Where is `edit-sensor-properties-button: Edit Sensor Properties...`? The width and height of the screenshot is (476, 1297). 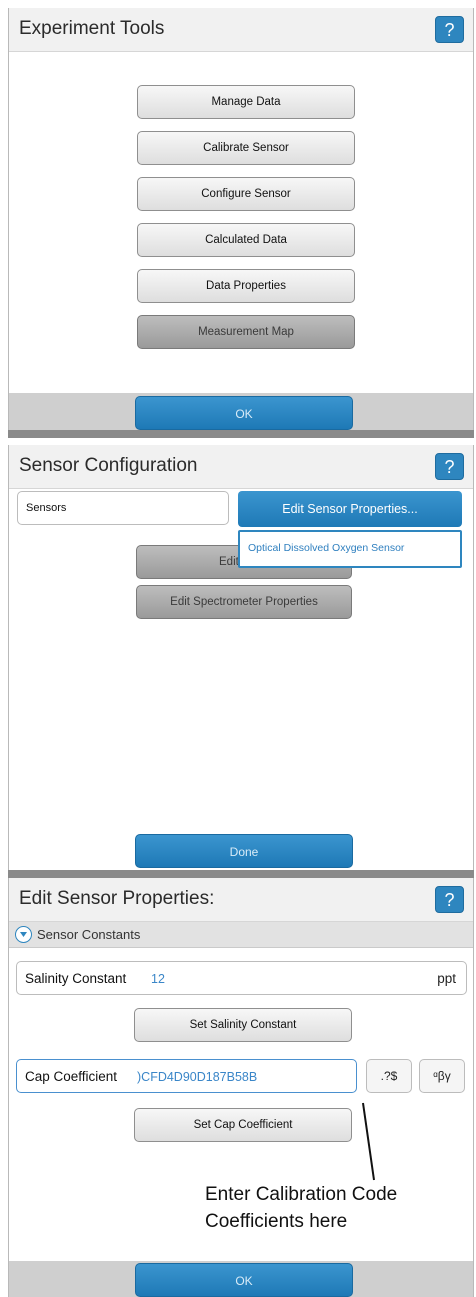 edit-sensor-properties-button: Edit Sensor Properties... is located at coordinates (350, 509).